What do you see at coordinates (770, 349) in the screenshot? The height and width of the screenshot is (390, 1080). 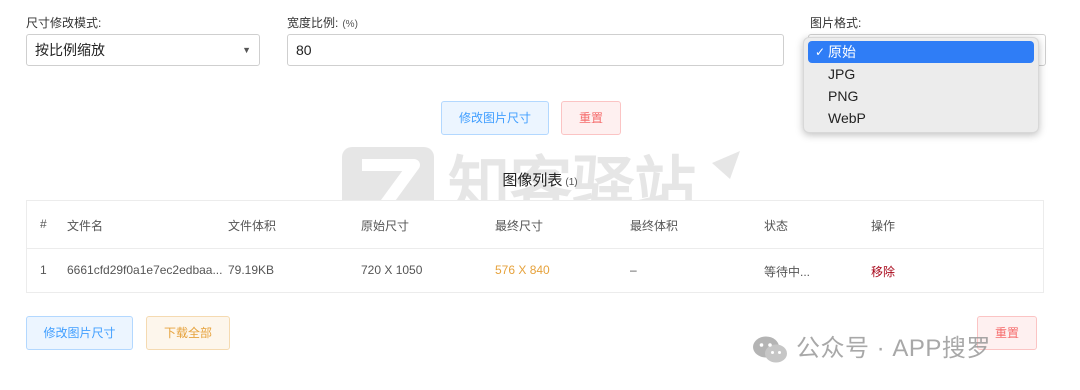 I see `wechat-icon` at bounding box center [770, 349].